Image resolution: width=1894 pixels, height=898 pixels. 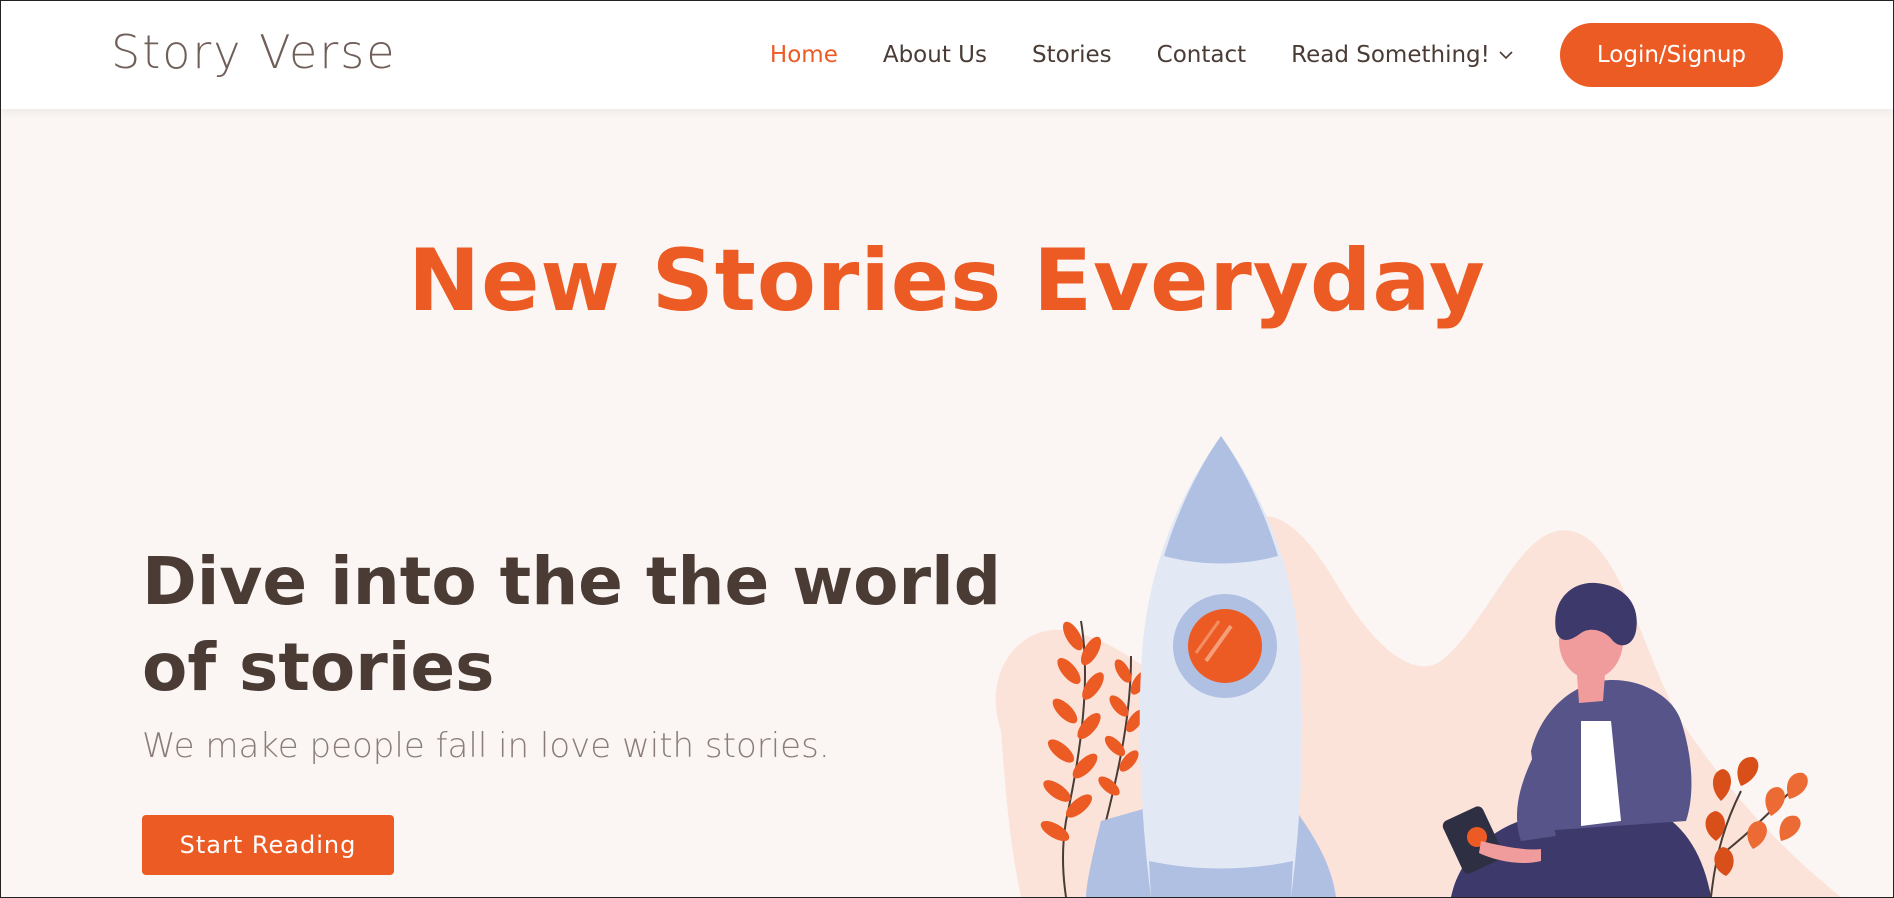 I want to click on hero-headline-line1: Dive into the the world, so click(x=571, y=581).